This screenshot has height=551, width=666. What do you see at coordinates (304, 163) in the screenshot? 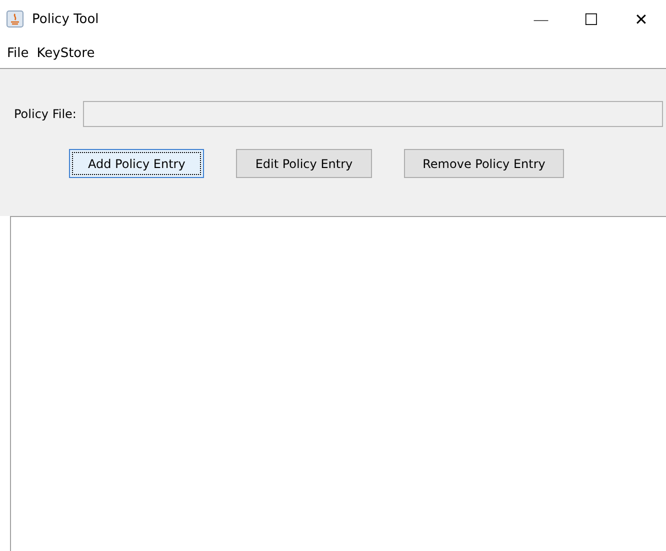
I see `entry-button: Edit Policy Entry` at bounding box center [304, 163].